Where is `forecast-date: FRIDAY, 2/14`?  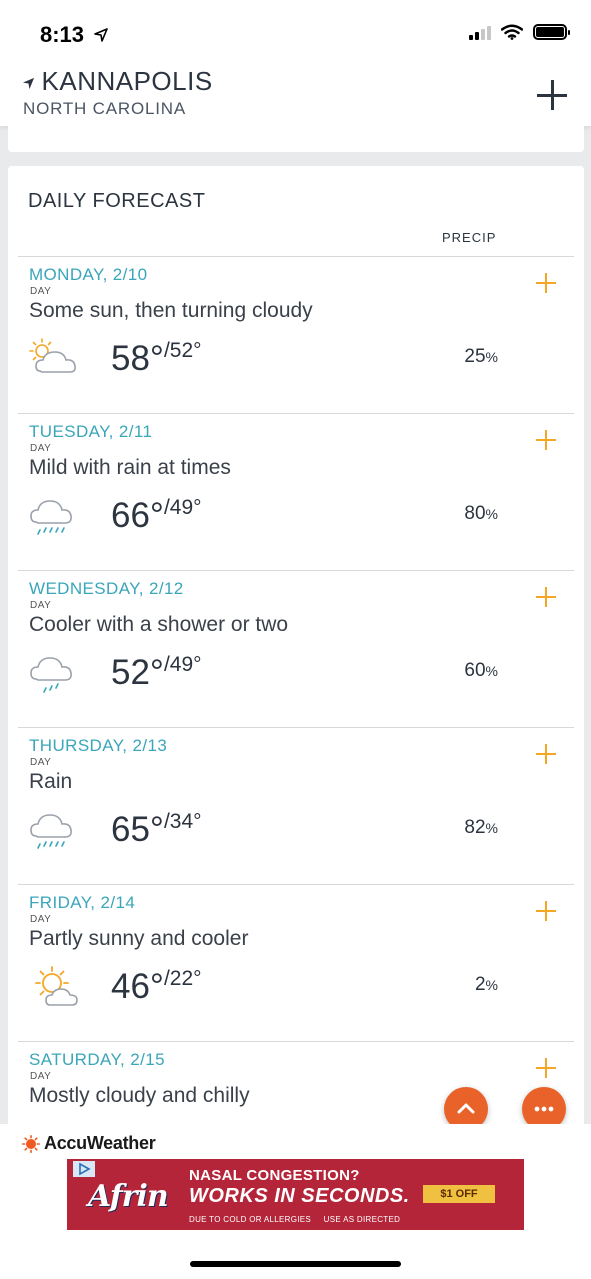
forecast-date: FRIDAY, 2/14 is located at coordinates (82, 902).